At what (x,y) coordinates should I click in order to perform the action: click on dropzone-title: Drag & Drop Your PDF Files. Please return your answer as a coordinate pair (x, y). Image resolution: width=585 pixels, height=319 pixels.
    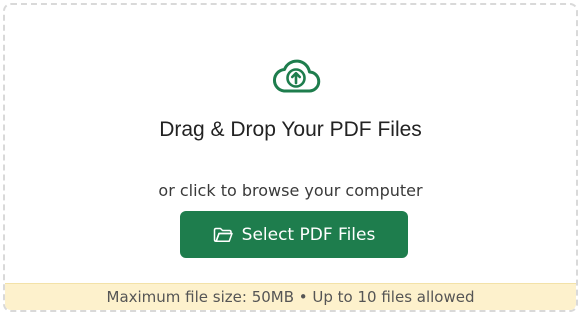
    Looking at the image, I should click on (290, 129).